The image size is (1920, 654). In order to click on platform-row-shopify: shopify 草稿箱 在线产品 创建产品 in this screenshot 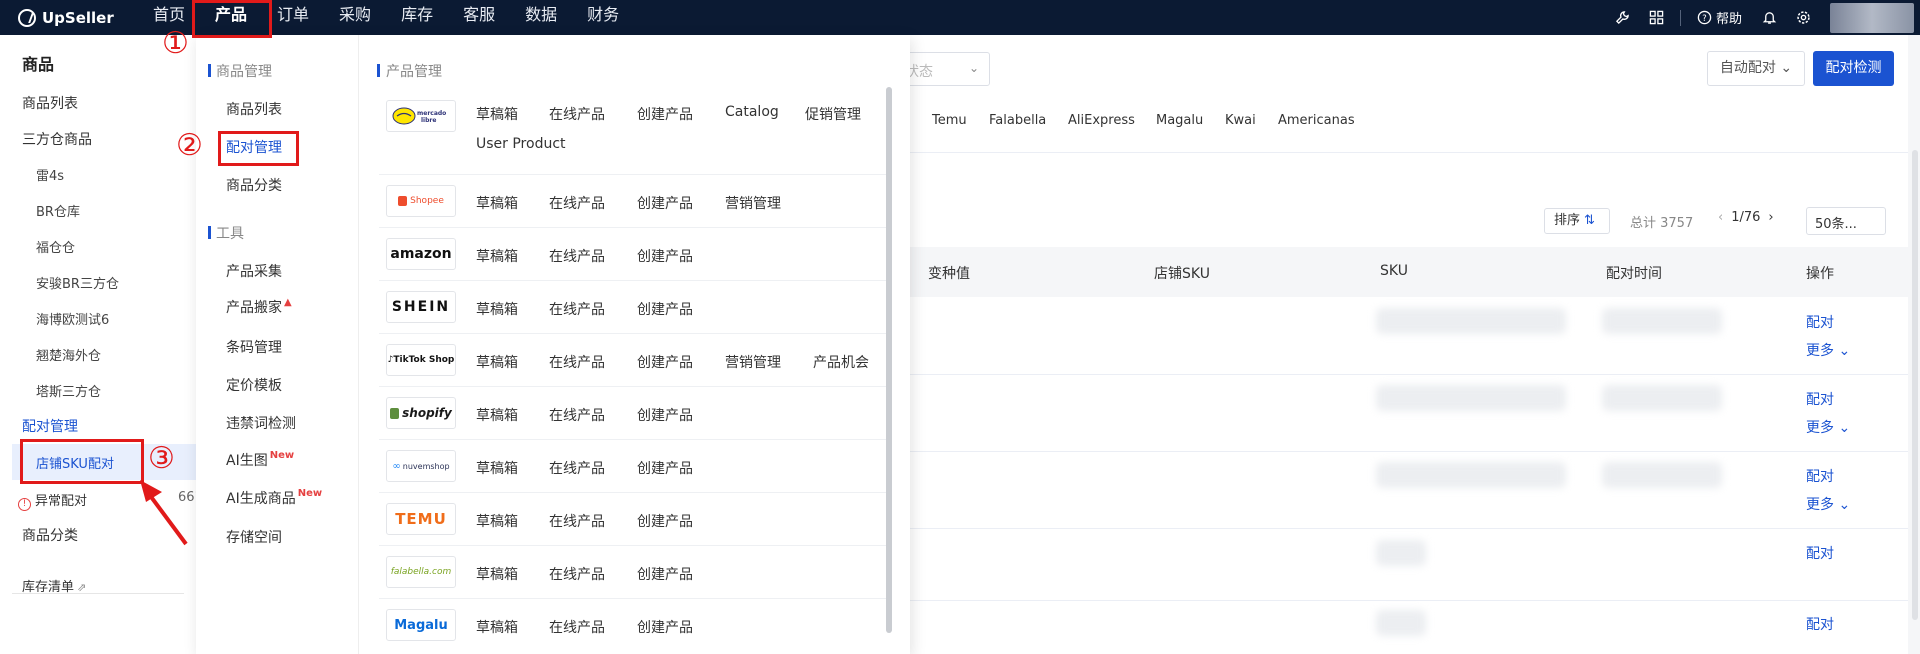, I will do `click(632, 413)`.